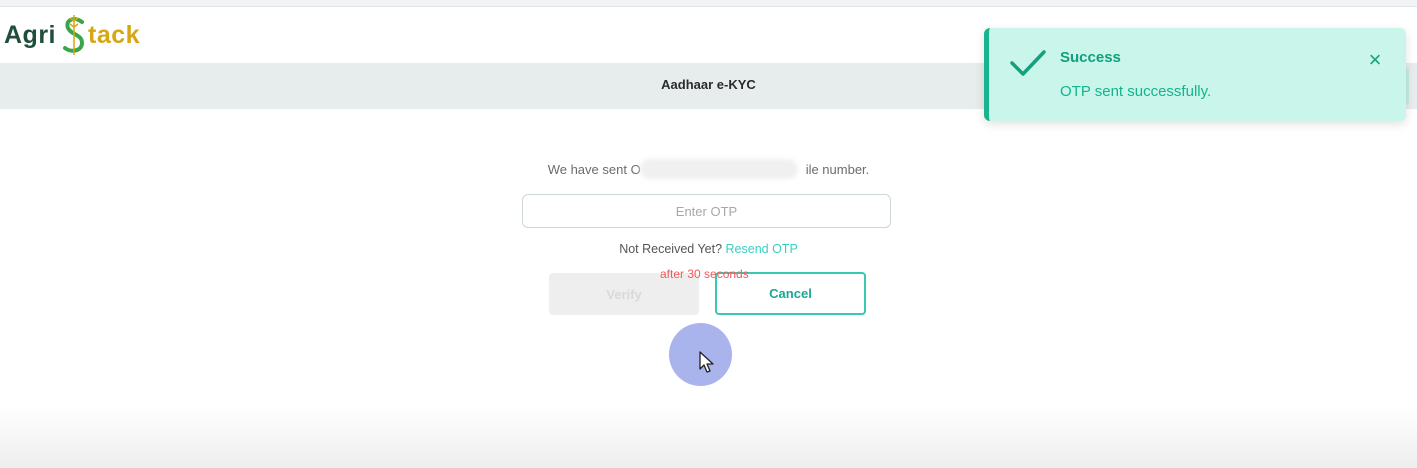 The image size is (1417, 468). I want to click on redacted-number-blur, so click(719, 169).